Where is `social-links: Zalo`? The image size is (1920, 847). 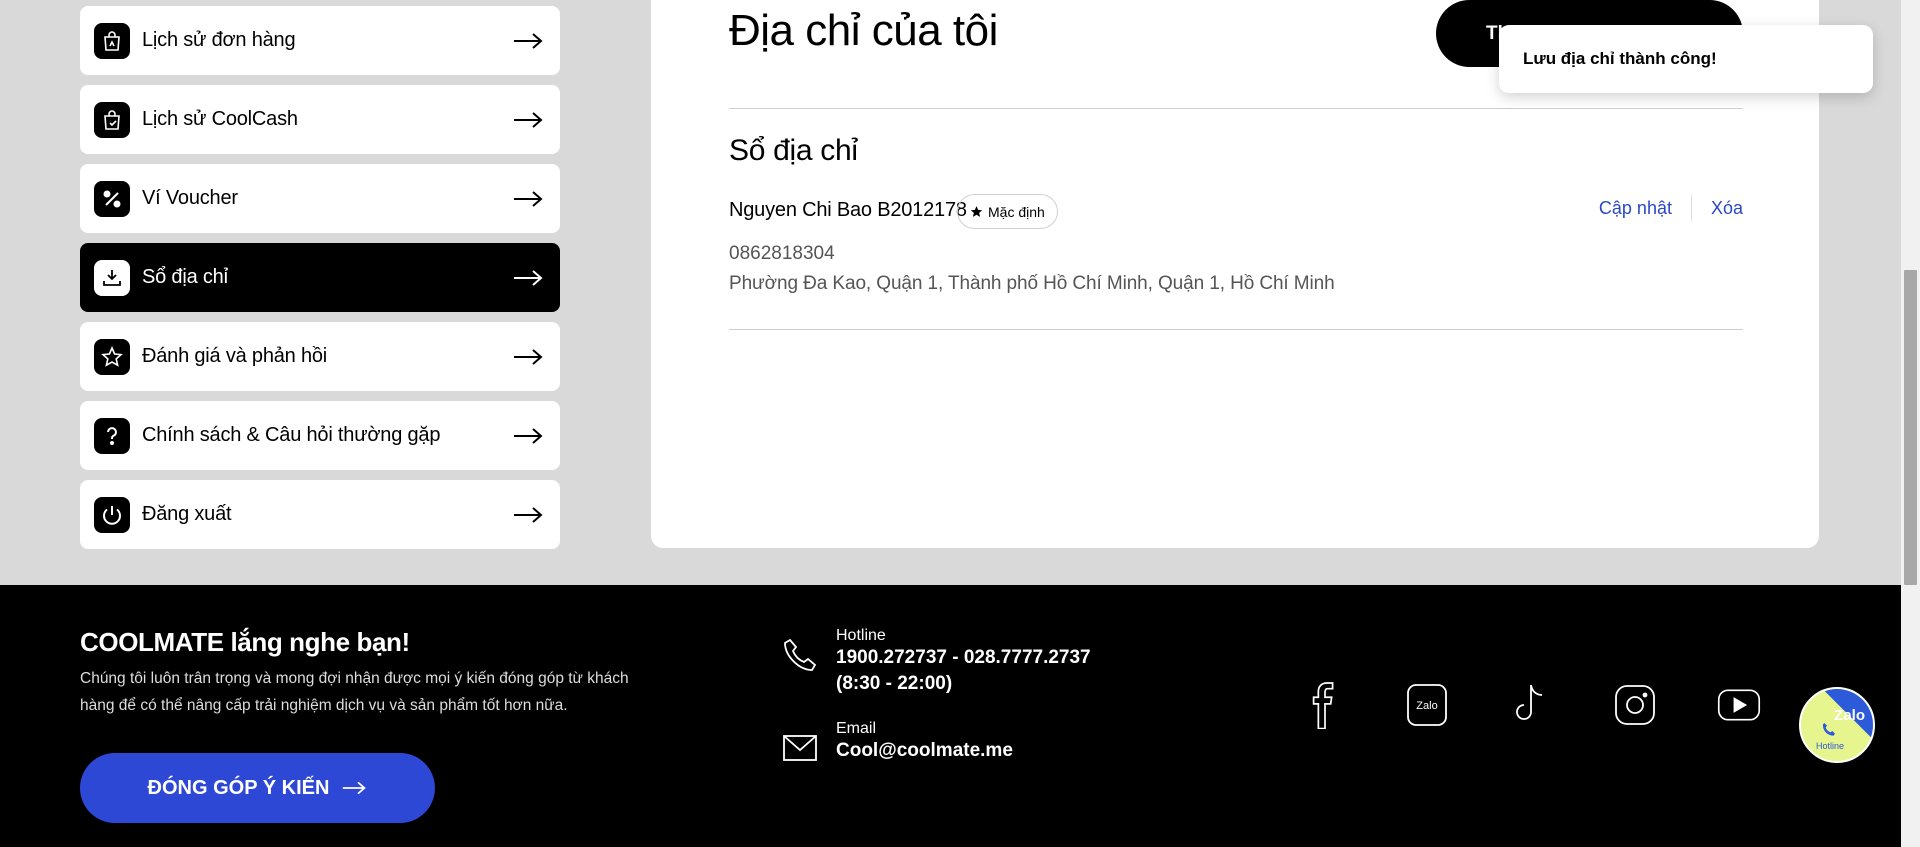 social-links: Zalo is located at coordinates (1531, 705).